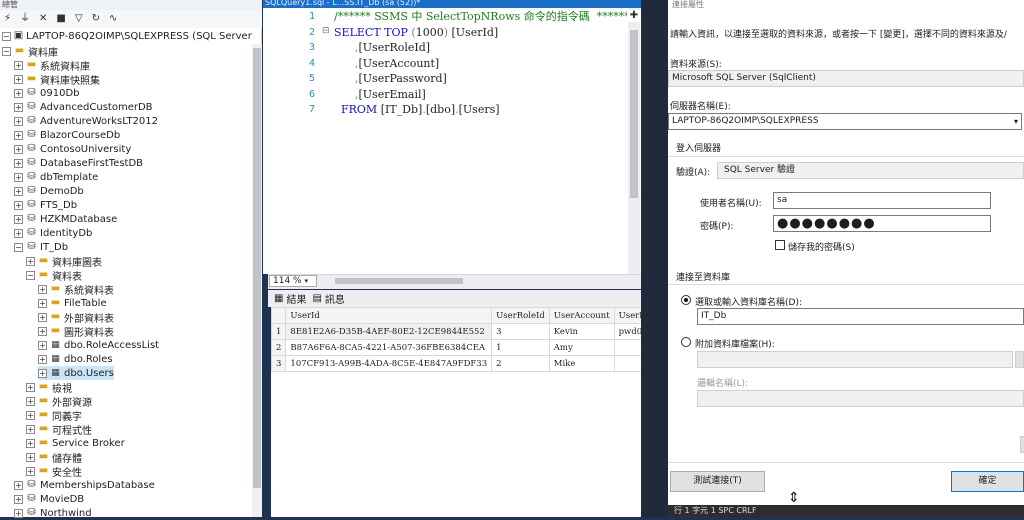 This screenshot has height=520, width=1024. I want to click on split-editor-icon: ✚, so click(634, 16).